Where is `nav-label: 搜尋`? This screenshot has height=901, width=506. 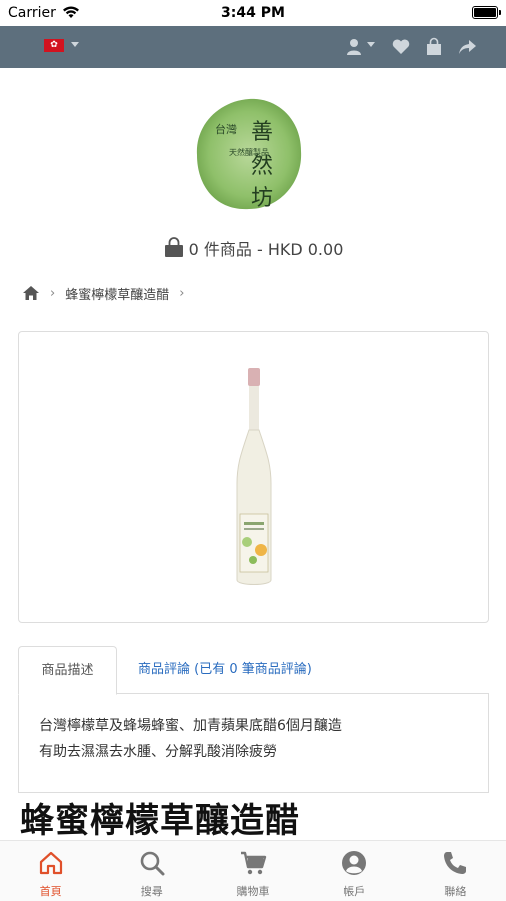
nav-label: 搜尋 is located at coordinates (151, 891).